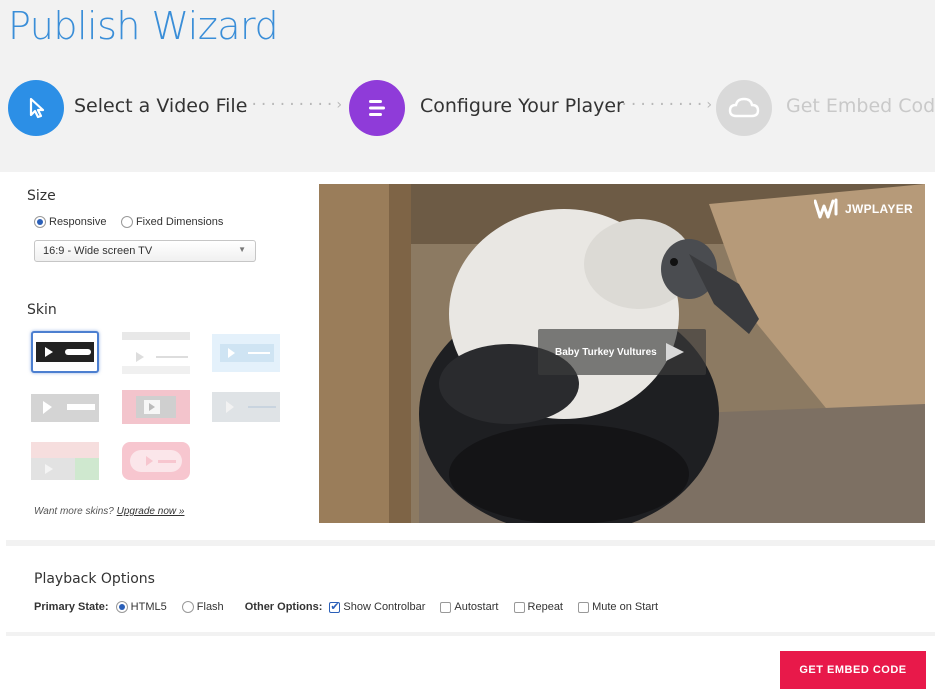 Image resolution: width=935 pixels, height=689 pixels. What do you see at coordinates (41, 196) in the screenshot?
I see `size-title: Size` at bounding box center [41, 196].